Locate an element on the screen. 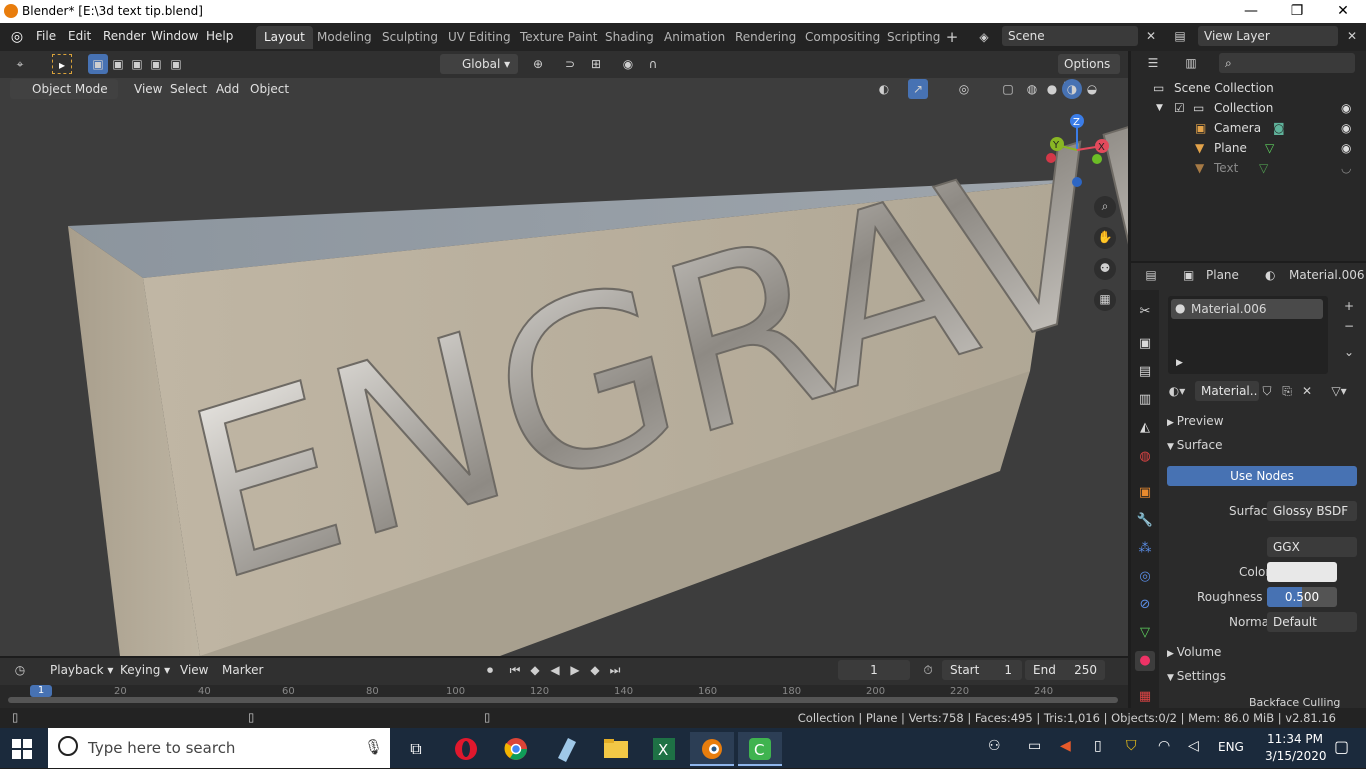 The height and width of the screenshot is (769, 1366). volume-panel-header: ▶ Volume is located at coordinates (1194, 652).